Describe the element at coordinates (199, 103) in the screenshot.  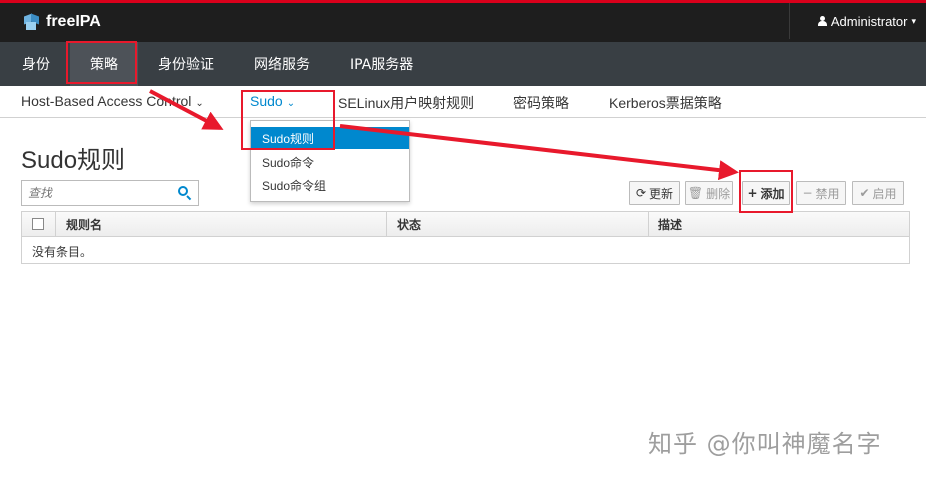
I see `chevron-down-icon: ⌄` at that location.